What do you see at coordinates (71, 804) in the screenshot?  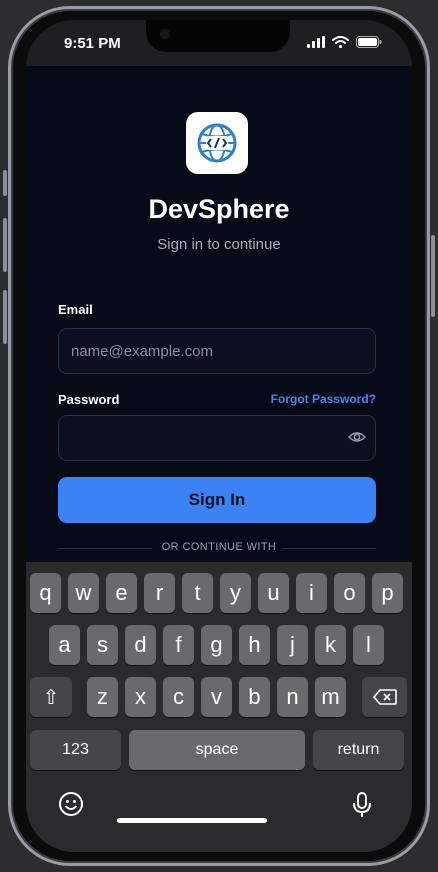 I see `emoji-icon` at bounding box center [71, 804].